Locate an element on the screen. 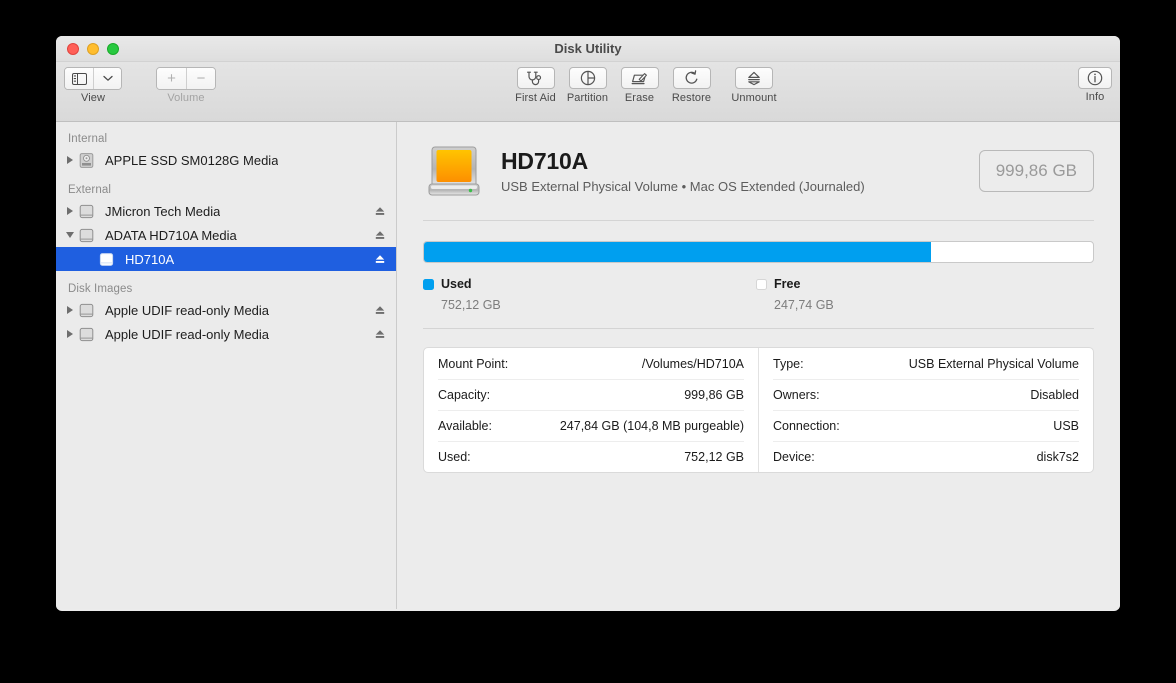  erase-button: Erase is located at coordinates (639, 85).